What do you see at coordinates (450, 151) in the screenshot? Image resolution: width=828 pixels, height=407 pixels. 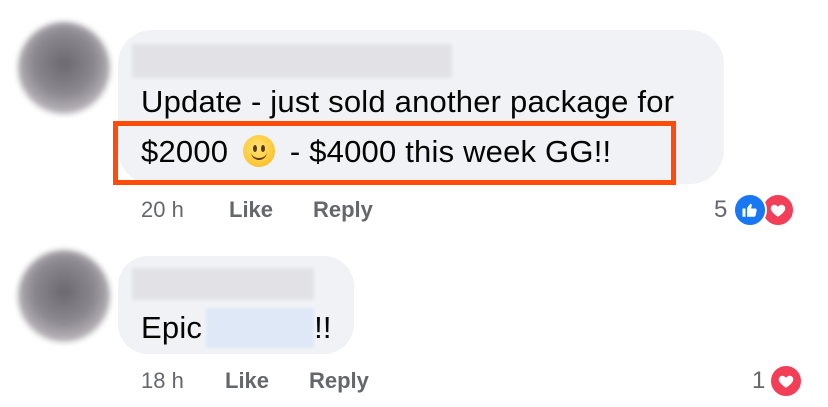 I see `comment-text-rest: - $4000 this week GG!!` at bounding box center [450, 151].